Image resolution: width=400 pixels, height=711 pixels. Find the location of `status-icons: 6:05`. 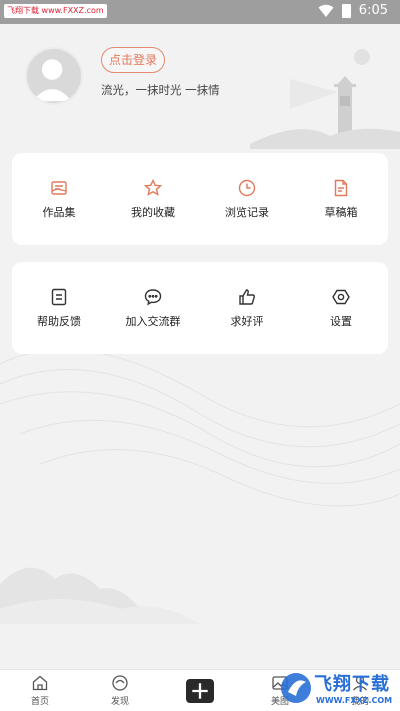

status-icons: 6:05 is located at coordinates (353, 10).